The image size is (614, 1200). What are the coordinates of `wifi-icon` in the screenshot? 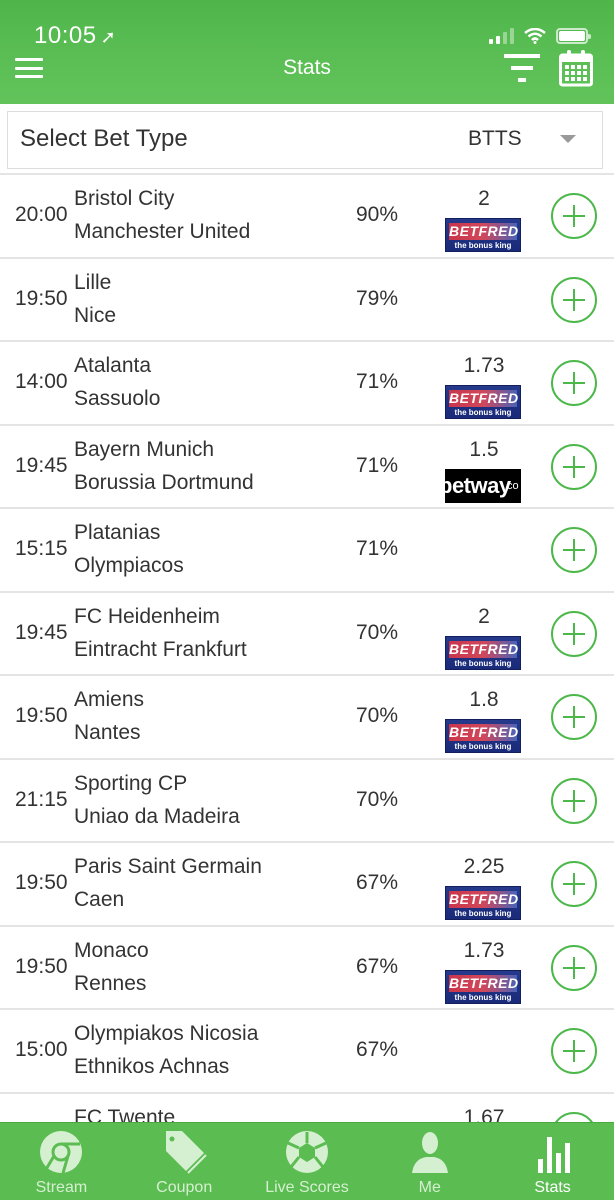 It's located at (535, 36).